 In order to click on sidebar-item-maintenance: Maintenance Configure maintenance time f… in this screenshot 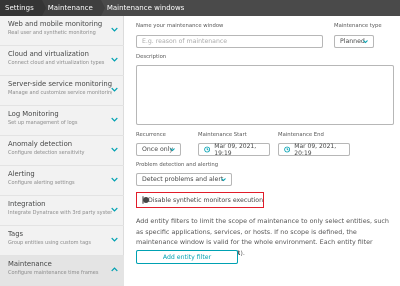, I will do `click(62, 271)`.